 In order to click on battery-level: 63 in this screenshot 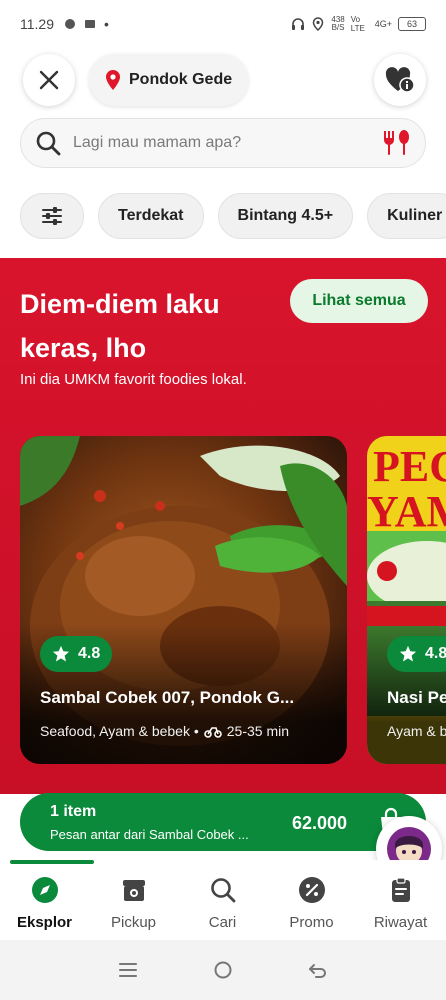, I will do `click(411, 24)`.